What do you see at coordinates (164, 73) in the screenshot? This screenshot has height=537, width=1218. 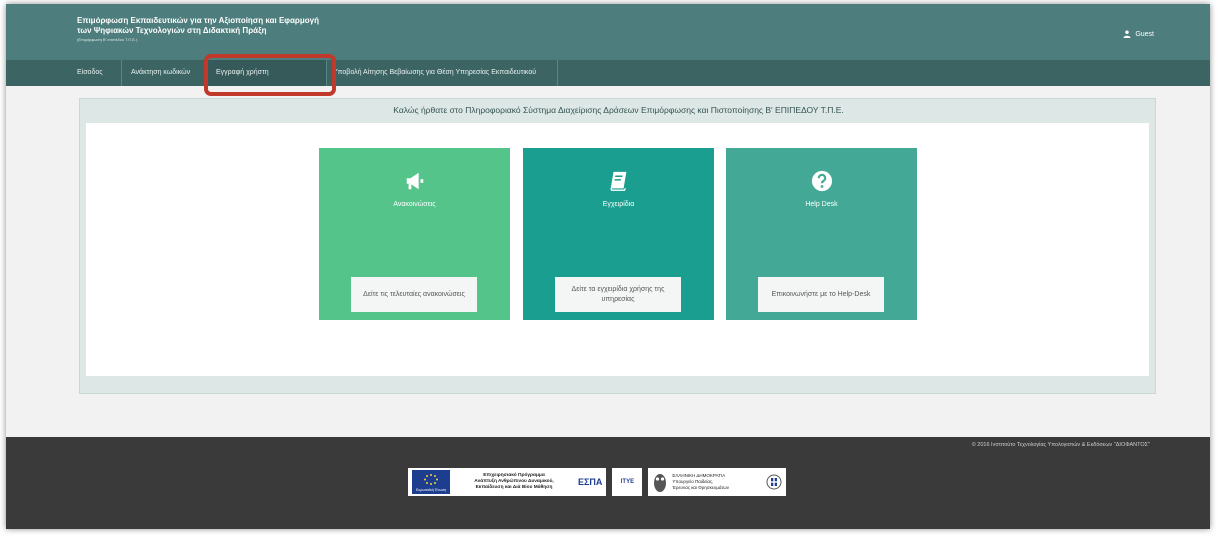 I see `nav-item-password-recovery: Ανάκτηση κωδικών` at bounding box center [164, 73].